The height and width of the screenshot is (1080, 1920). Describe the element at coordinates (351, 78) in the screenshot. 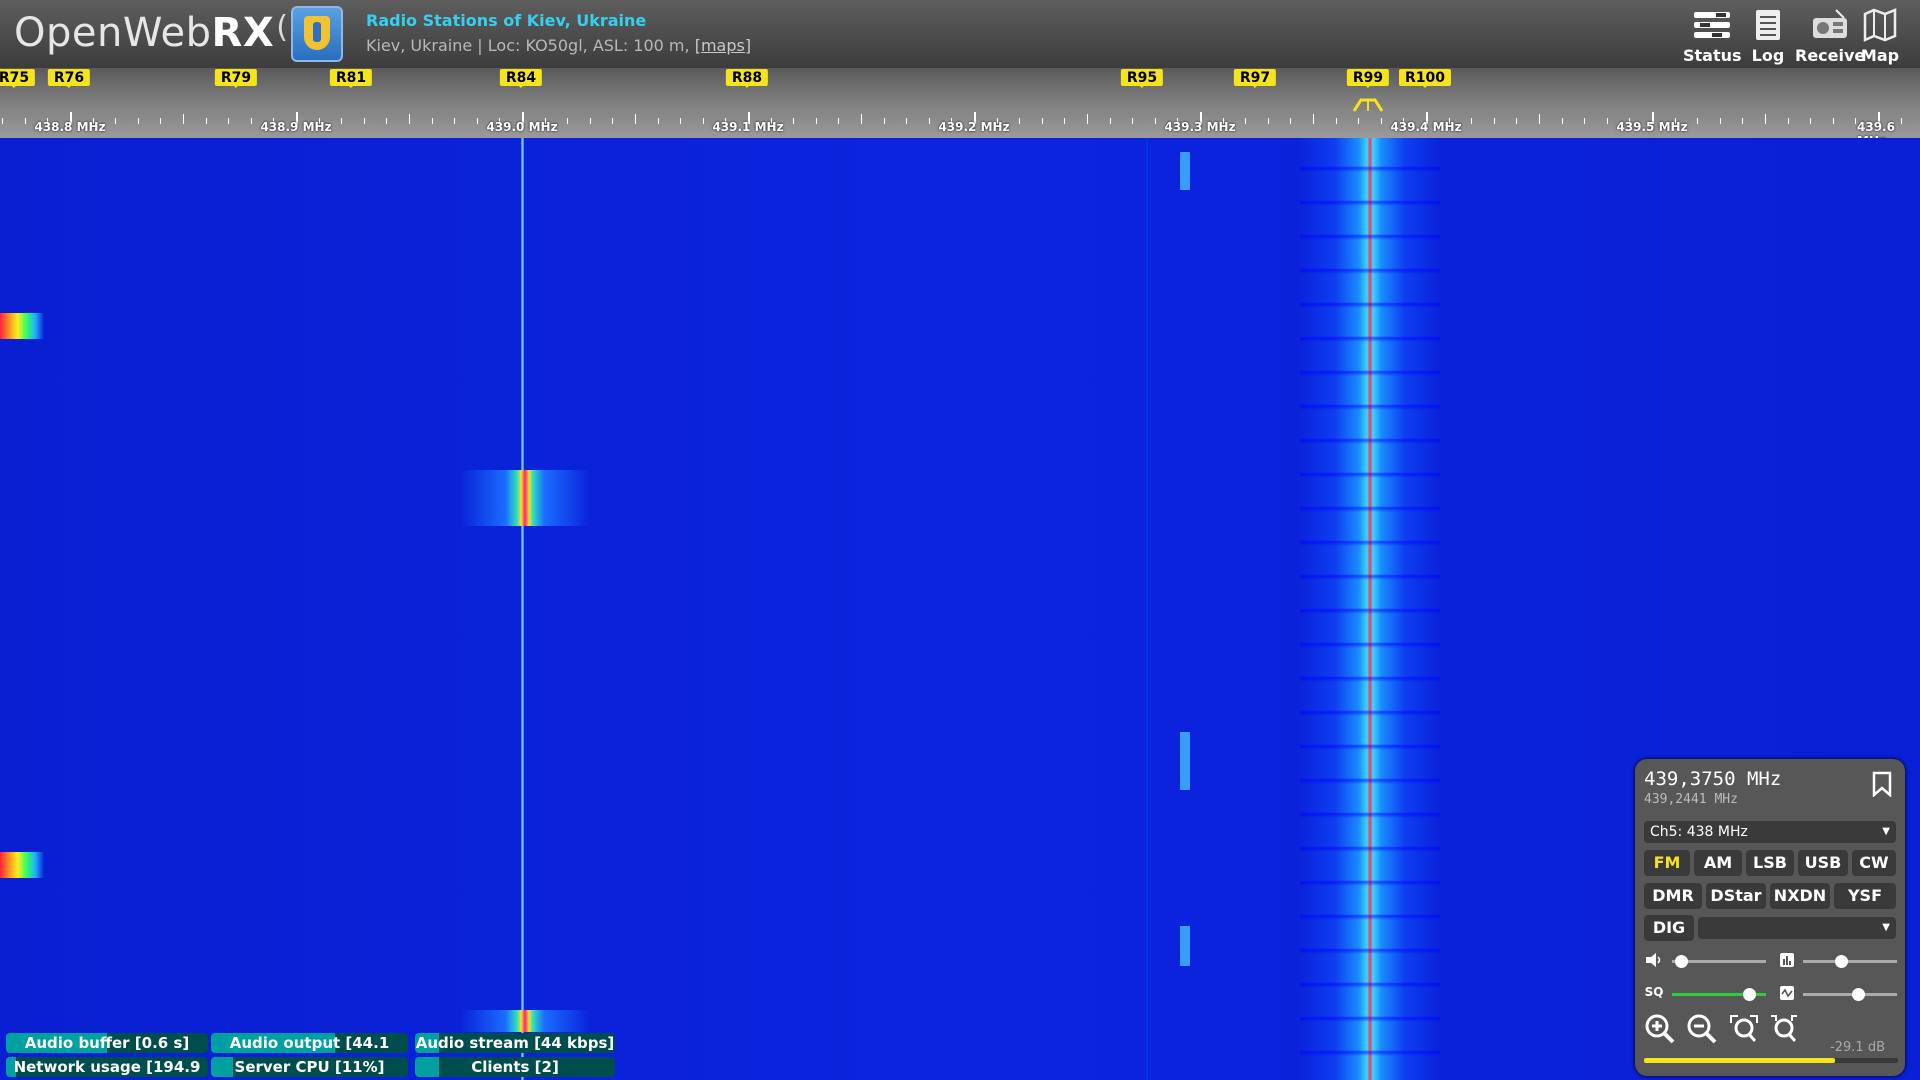

I see `bookmark-r81: R81` at that location.